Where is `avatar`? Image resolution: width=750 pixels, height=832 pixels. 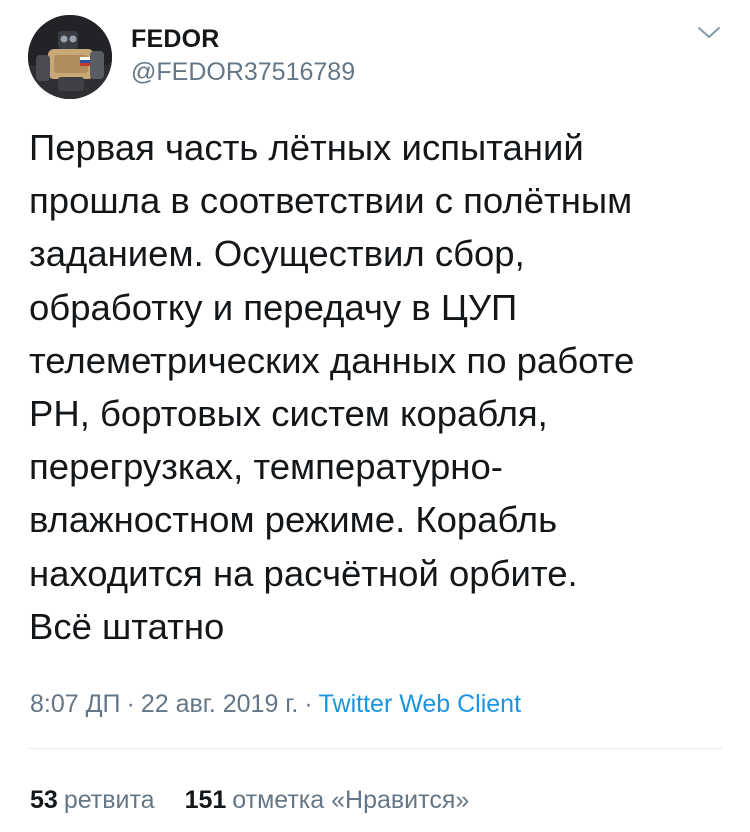
avatar is located at coordinates (70, 57).